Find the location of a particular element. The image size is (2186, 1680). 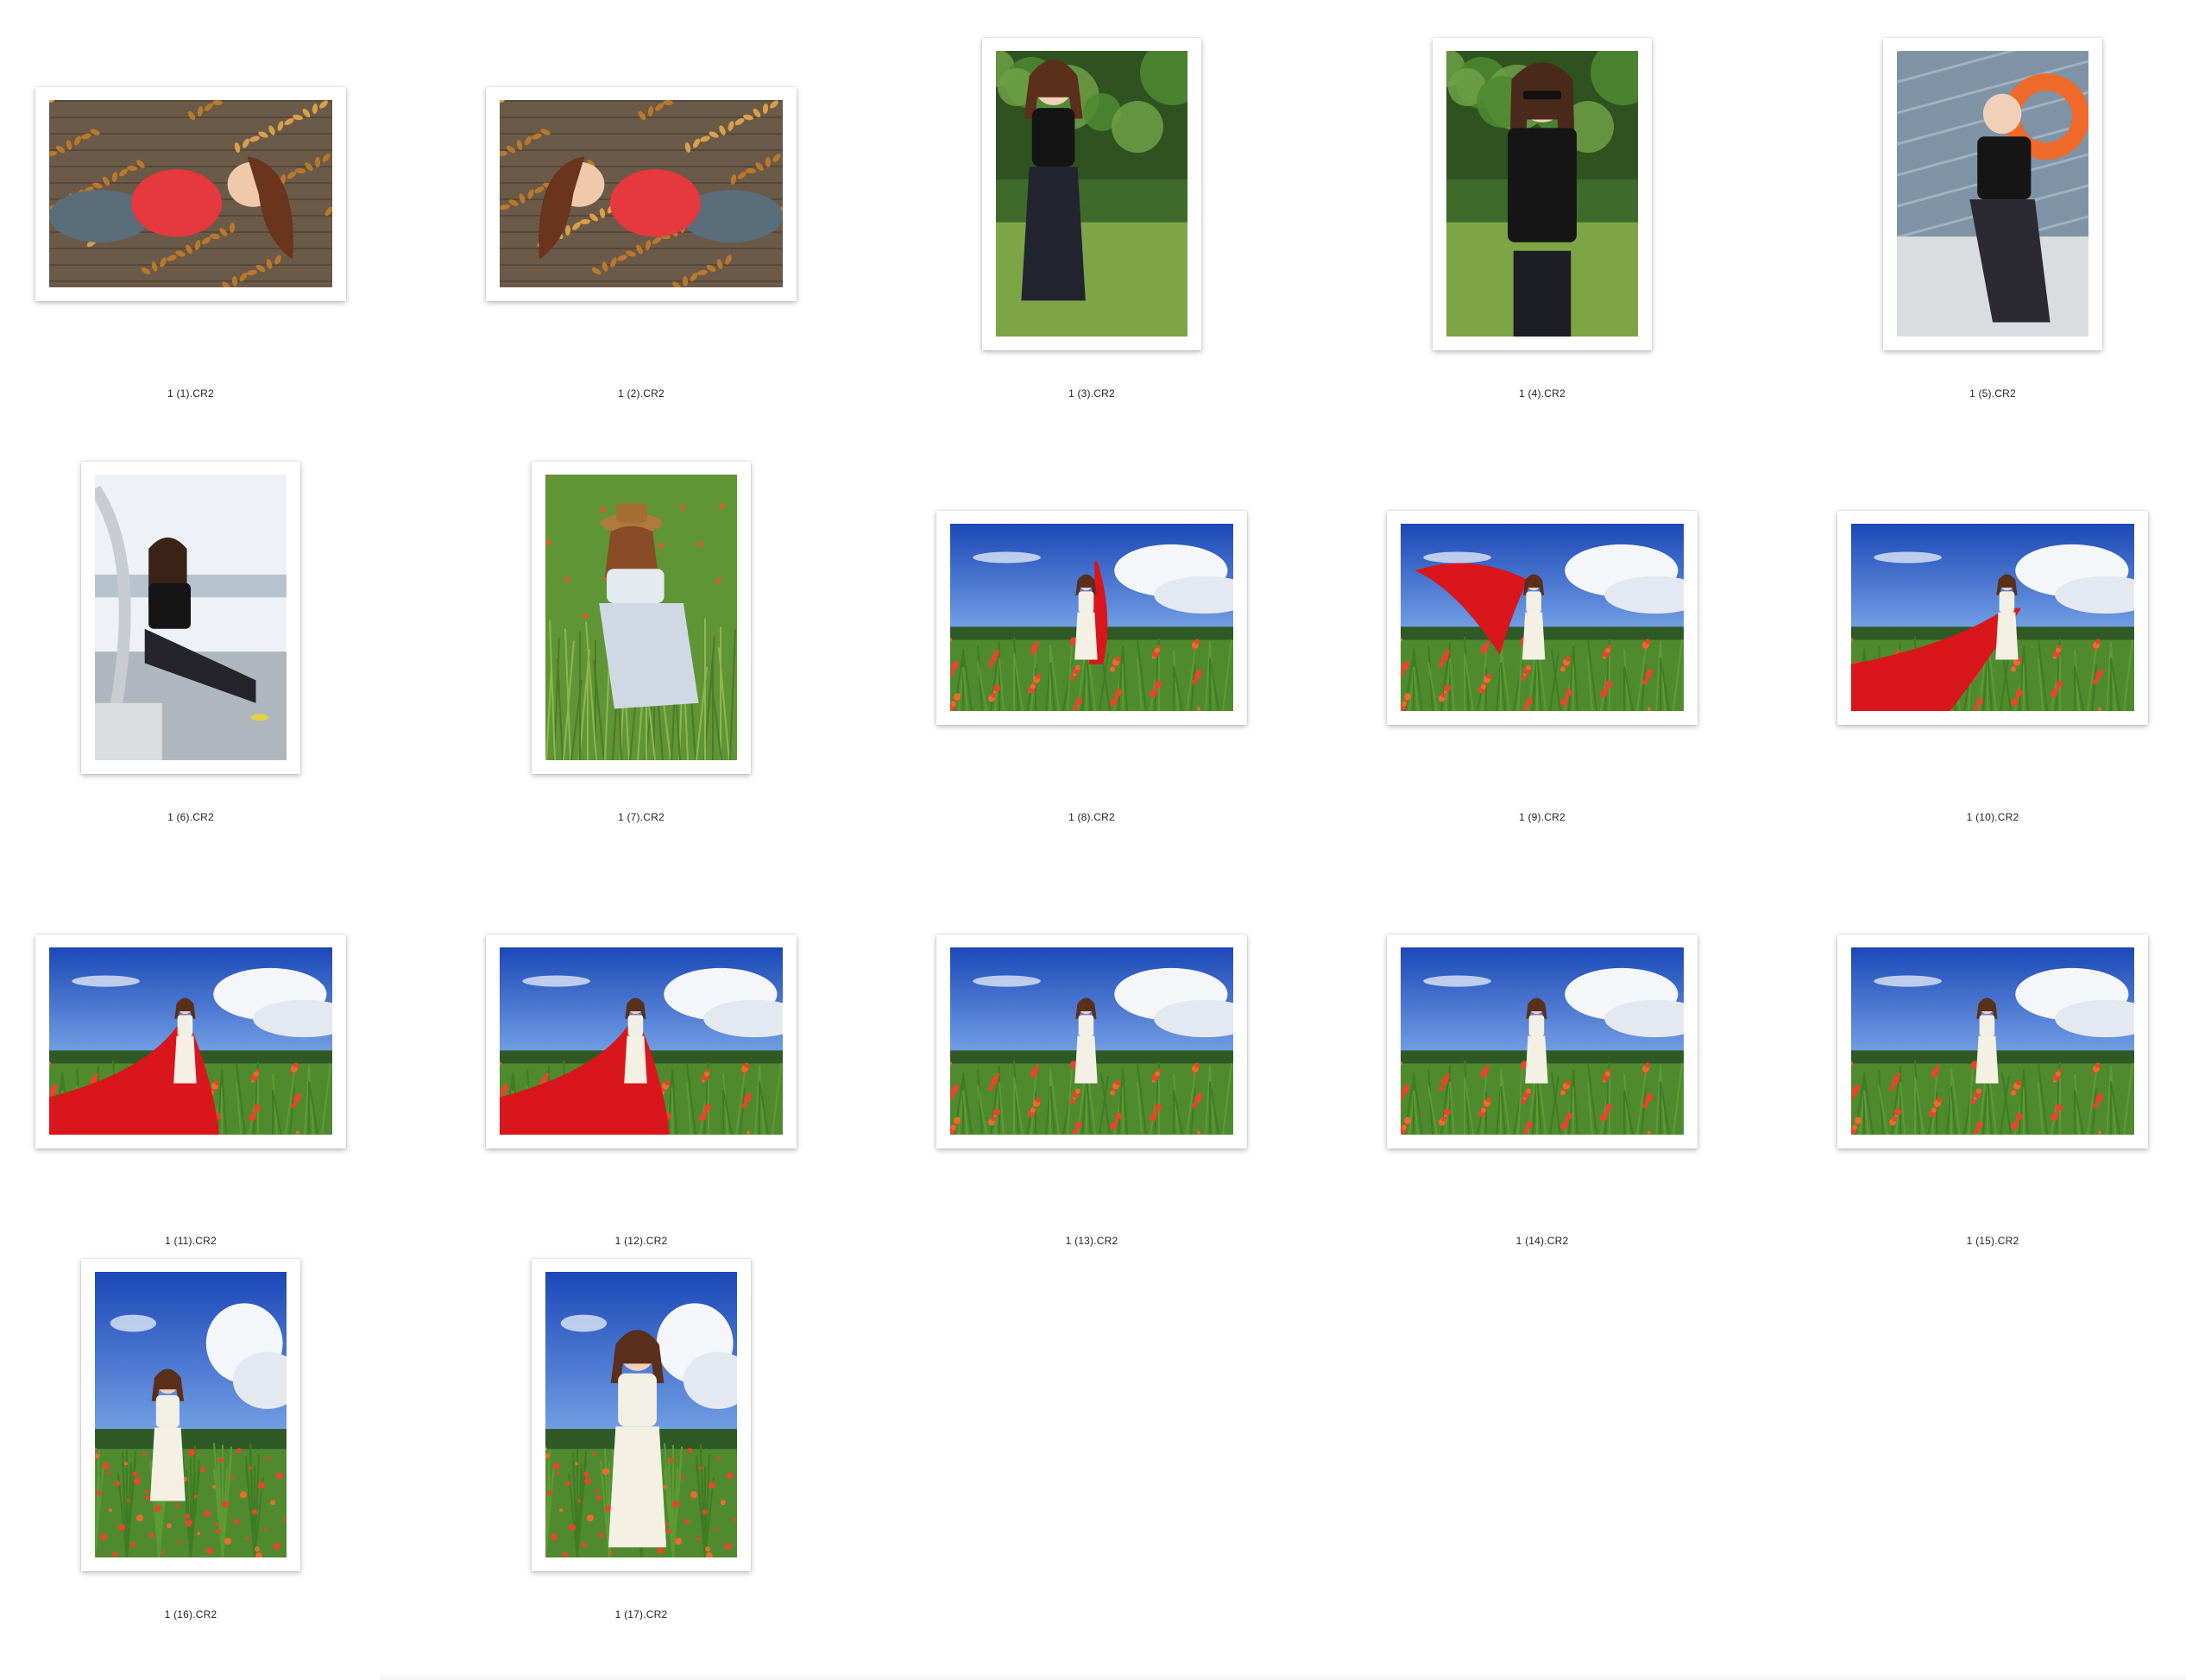

file-name-label: 1 (3).CR2 is located at coordinates (1091, 394).